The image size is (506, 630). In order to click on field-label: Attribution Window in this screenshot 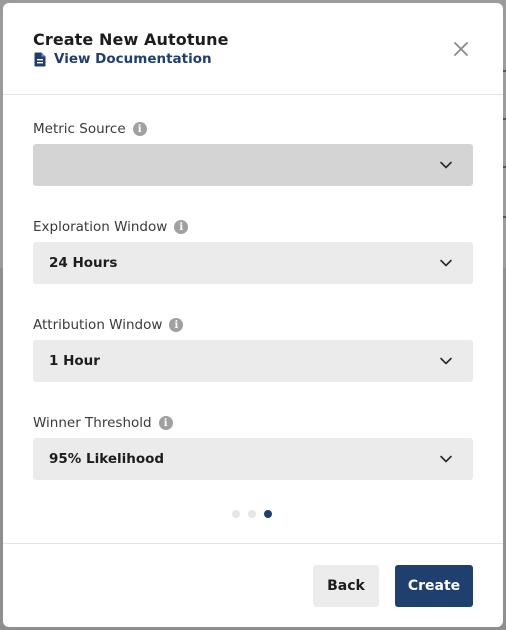, I will do `click(98, 325)`.